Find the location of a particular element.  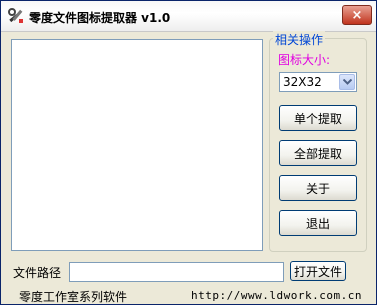

exit-button: 退出 is located at coordinates (318, 223).